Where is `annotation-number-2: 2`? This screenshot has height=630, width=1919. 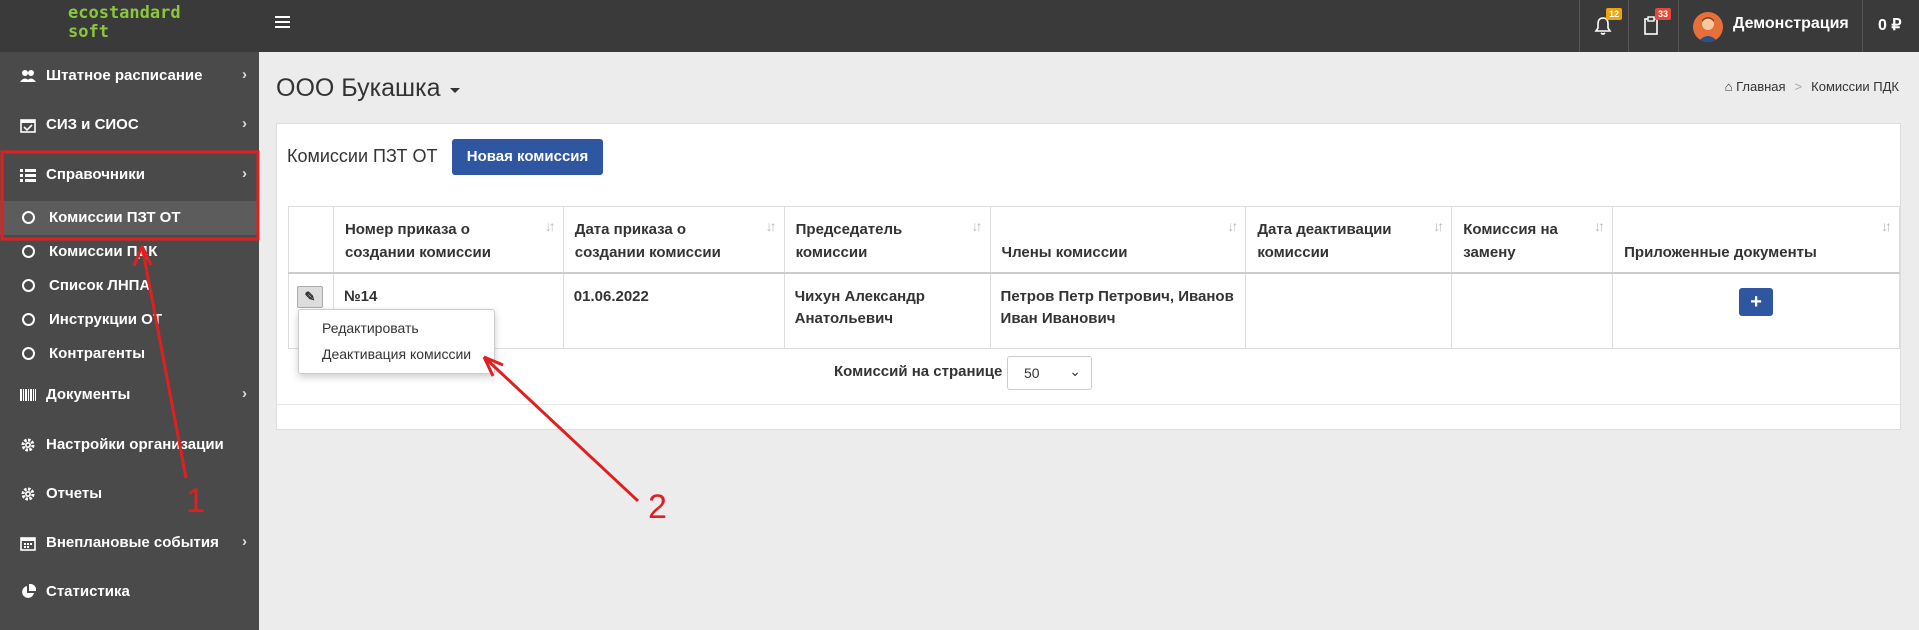 annotation-number-2: 2 is located at coordinates (657, 507).